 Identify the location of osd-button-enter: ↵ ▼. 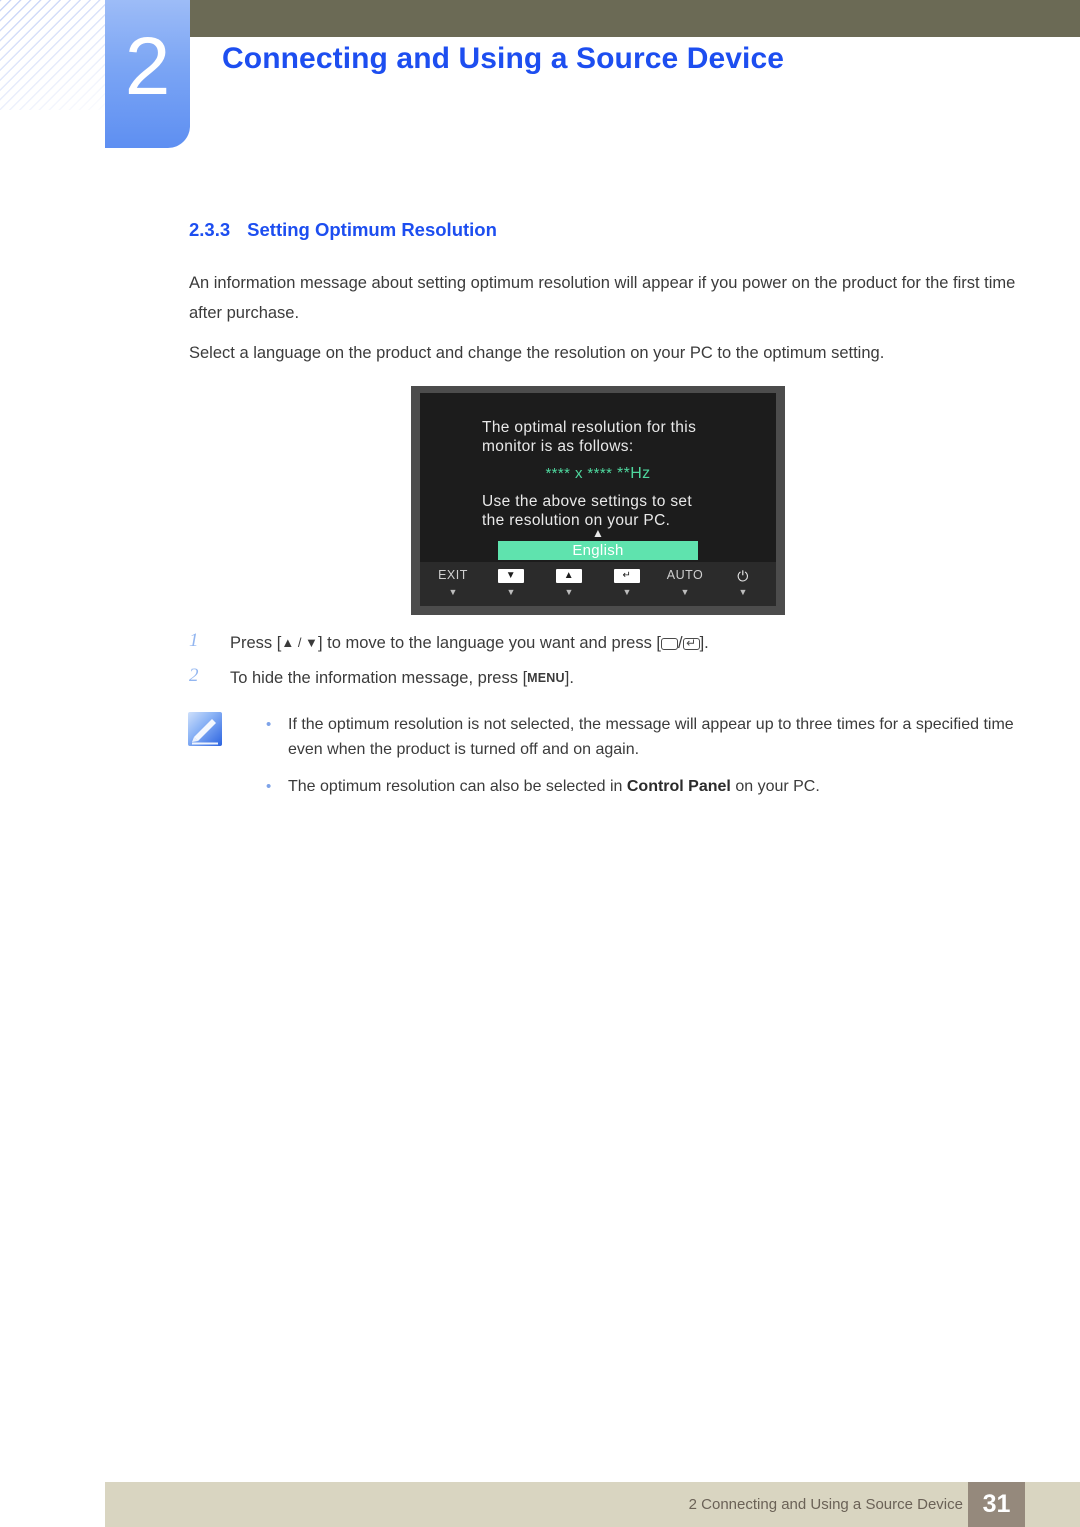
(627, 582).